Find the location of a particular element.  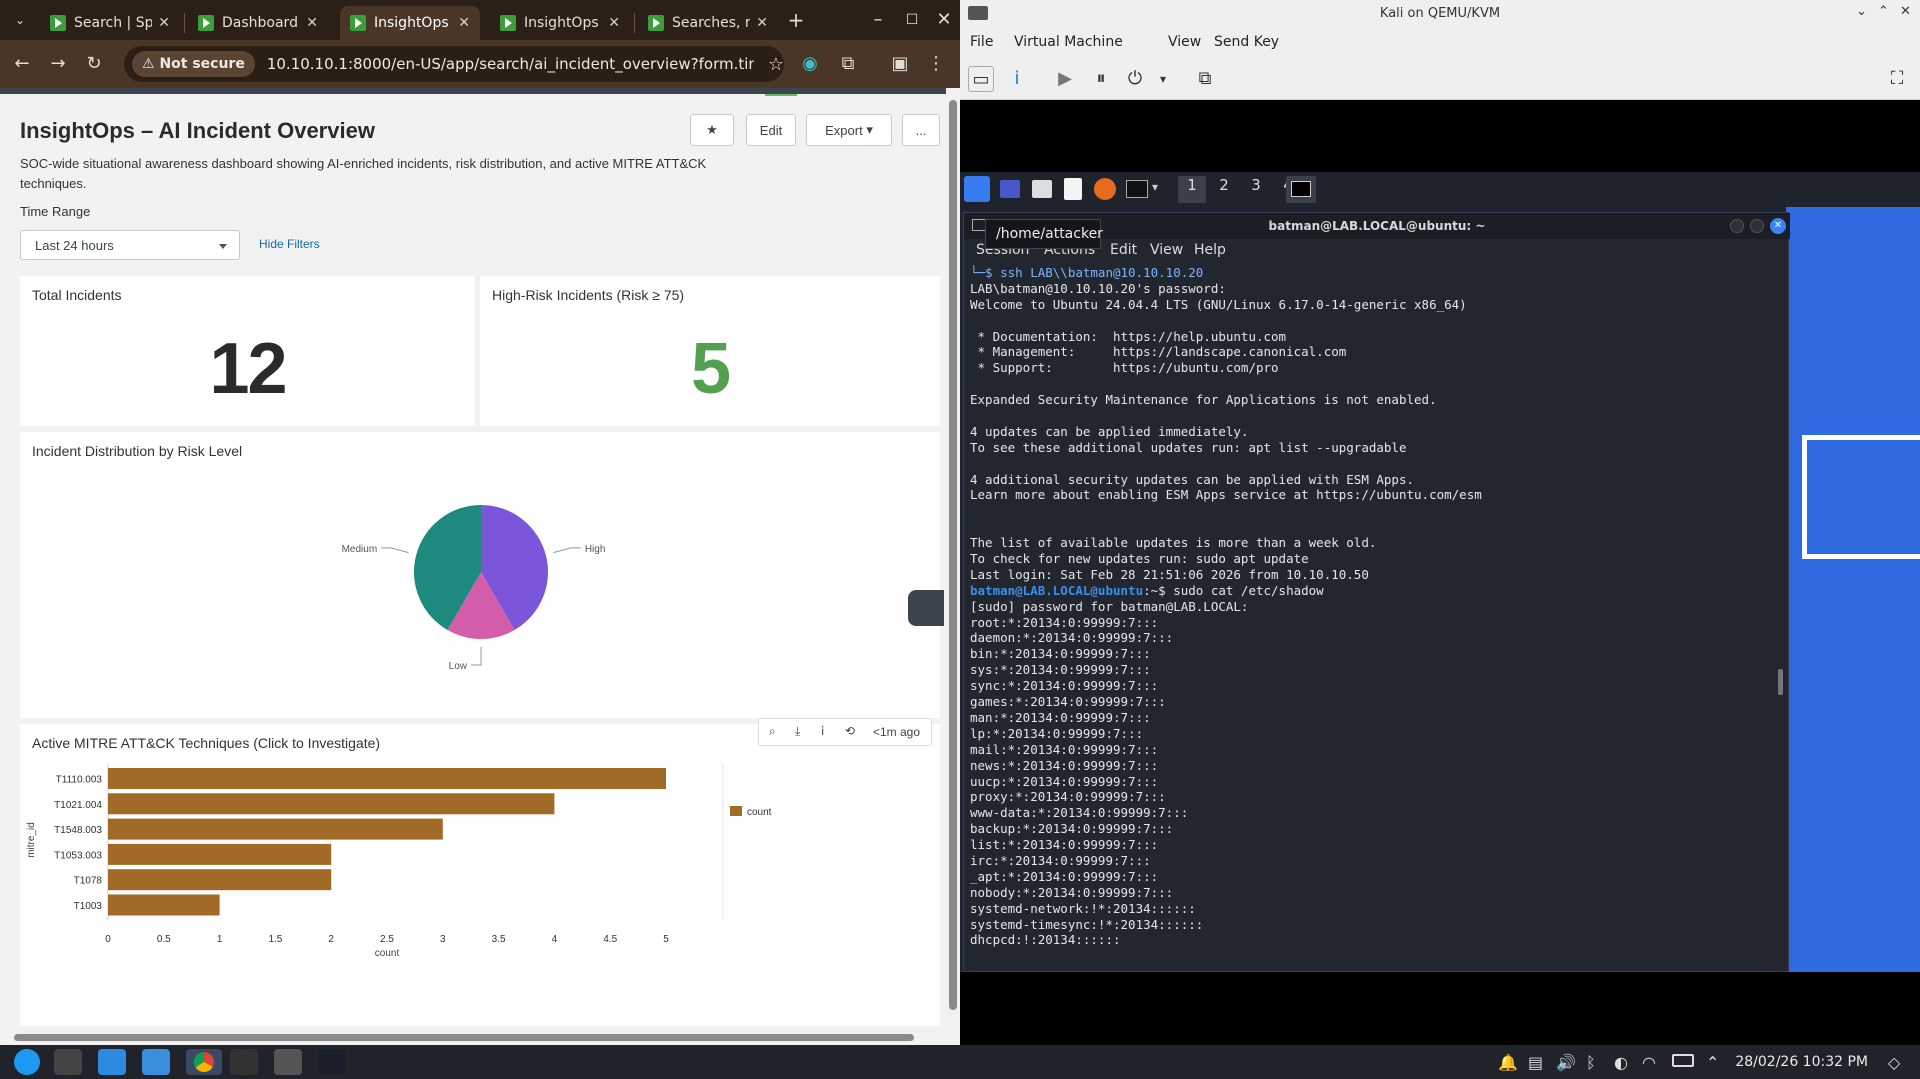

console-view-icon: ▭ is located at coordinates (981, 79).